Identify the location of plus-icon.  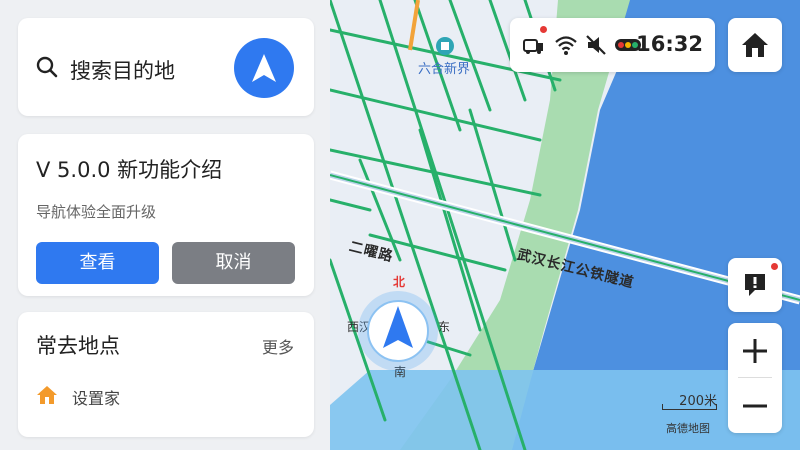
(755, 351).